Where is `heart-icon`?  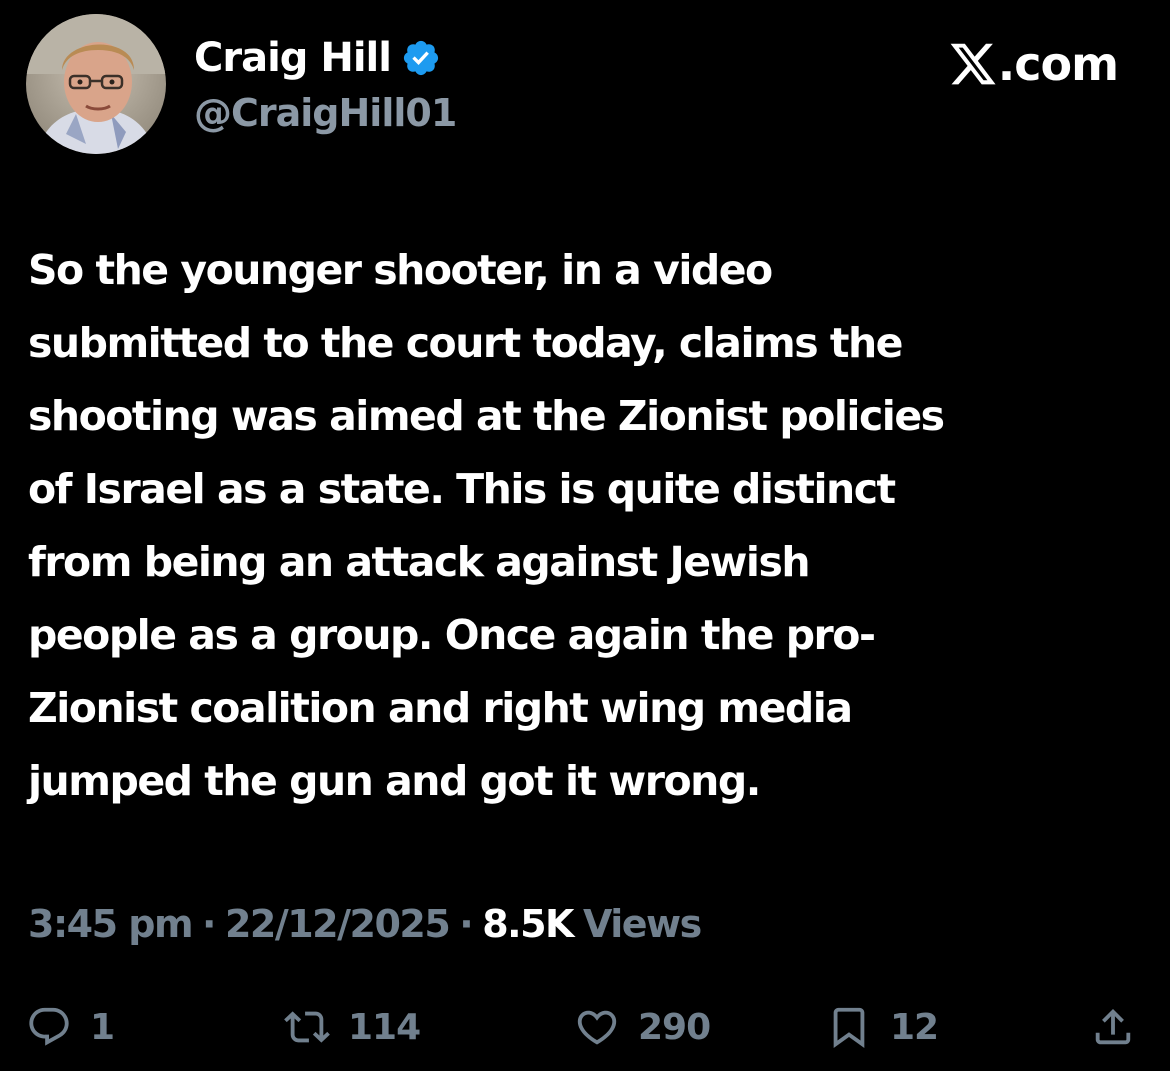 heart-icon is located at coordinates (597, 1027).